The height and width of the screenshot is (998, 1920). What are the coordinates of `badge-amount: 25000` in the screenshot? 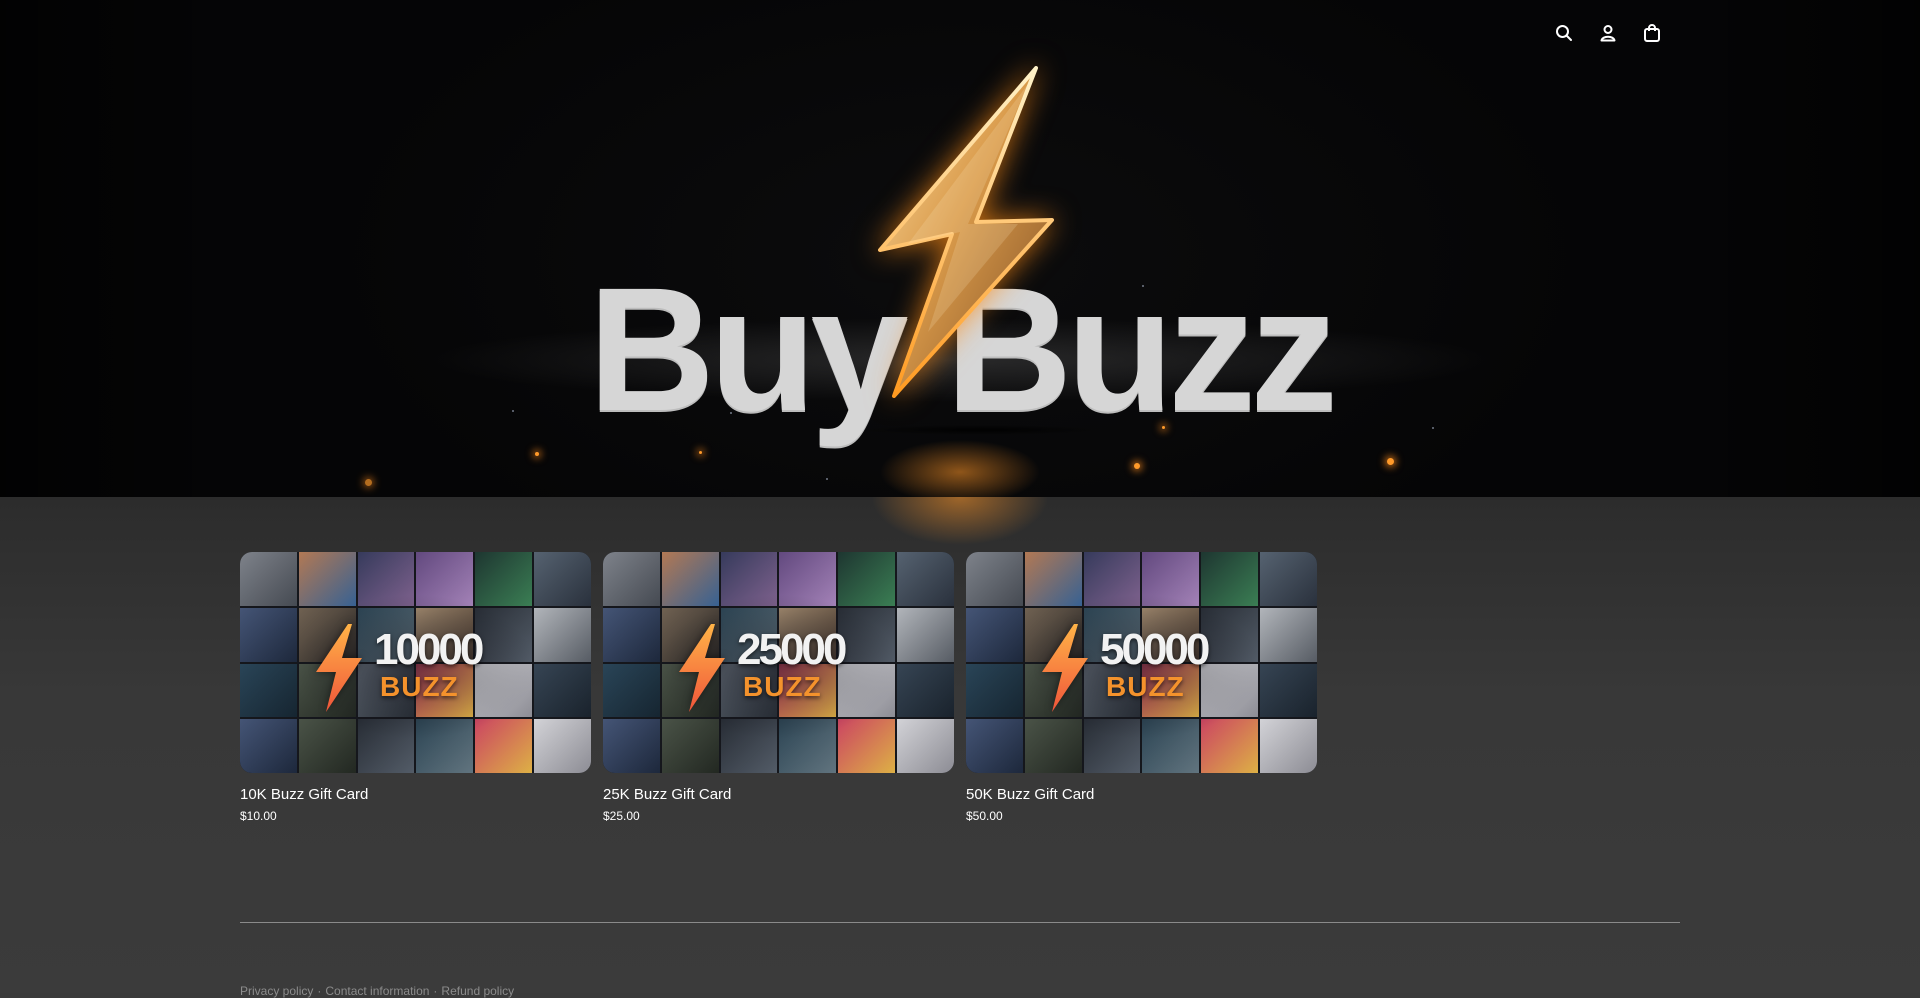 It's located at (792, 649).